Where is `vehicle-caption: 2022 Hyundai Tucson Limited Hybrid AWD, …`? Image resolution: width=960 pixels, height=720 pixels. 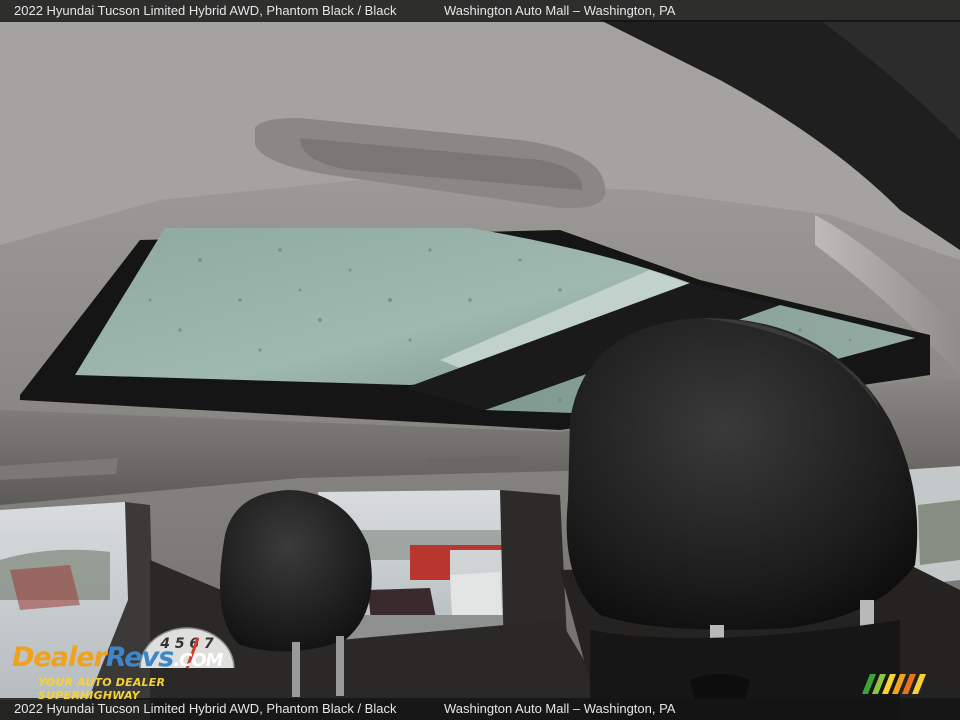
vehicle-caption: 2022 Hyundai Tucson Limited Hybrid AWD, … is located at coordinates (205, 10).